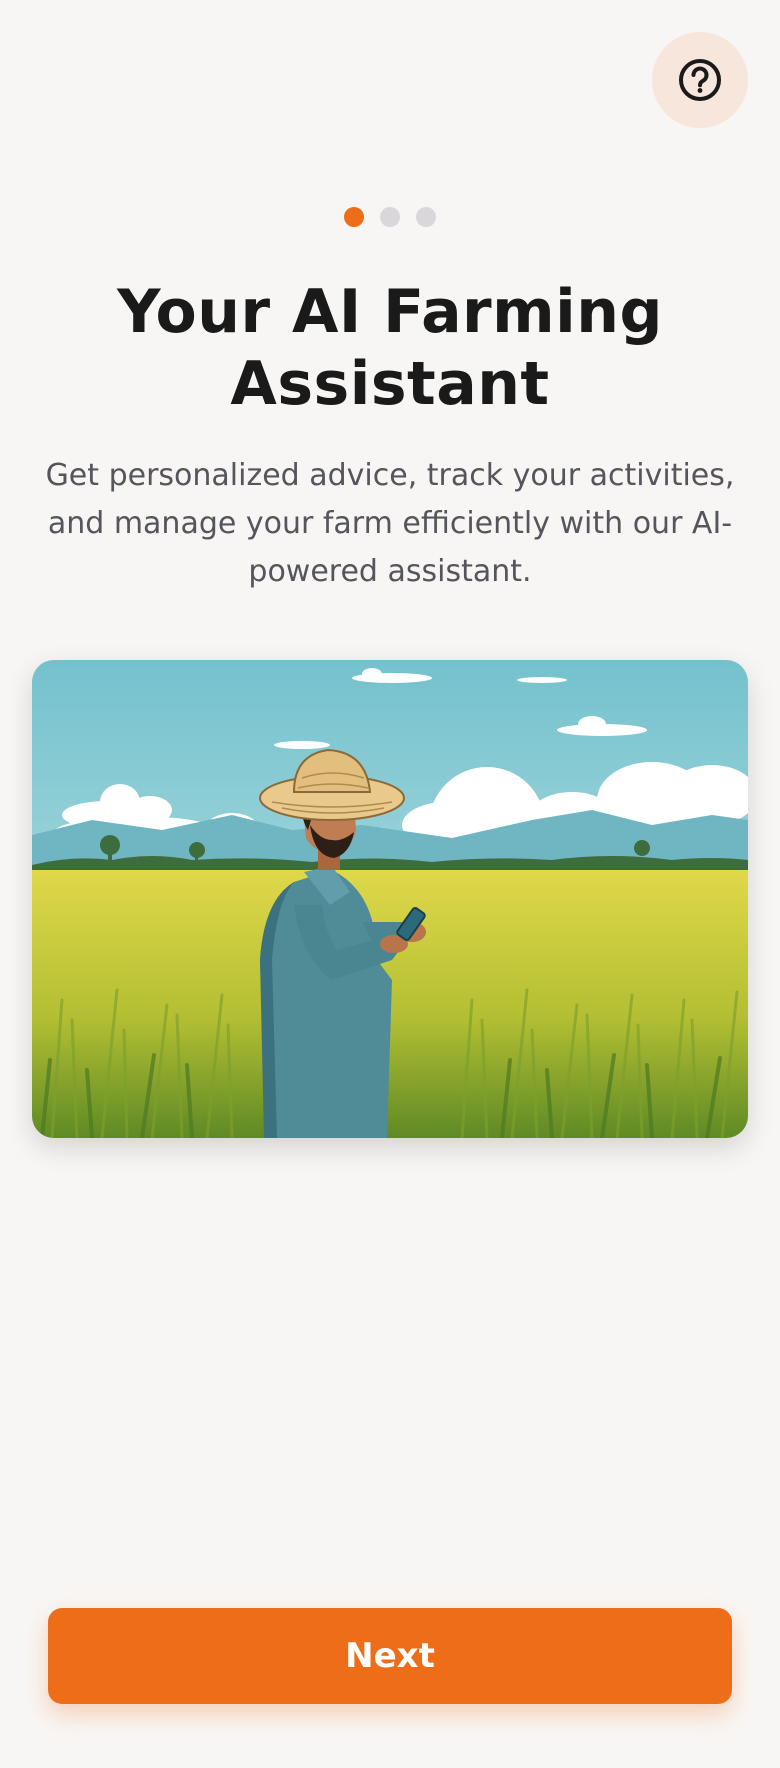 This screenshot has width=780, height=1768. Describe the element at coordinates (390, 348) in the screenshot. I see `page-title: Your AI Farming Assistant` at that location.